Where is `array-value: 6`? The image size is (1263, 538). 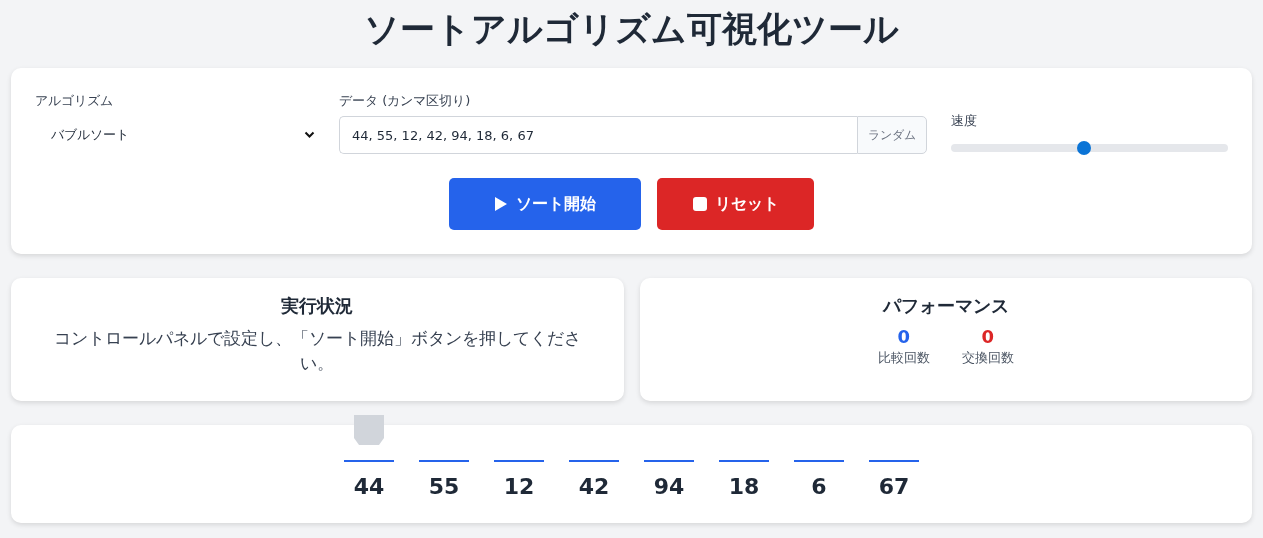
array-value: 6 is located at coordinates (819, 486).